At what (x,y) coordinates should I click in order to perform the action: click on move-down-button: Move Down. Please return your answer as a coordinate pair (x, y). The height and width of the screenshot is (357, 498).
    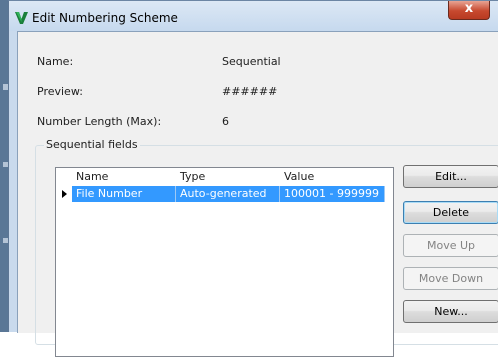
    Looking at the image, I should click on (450, 278).